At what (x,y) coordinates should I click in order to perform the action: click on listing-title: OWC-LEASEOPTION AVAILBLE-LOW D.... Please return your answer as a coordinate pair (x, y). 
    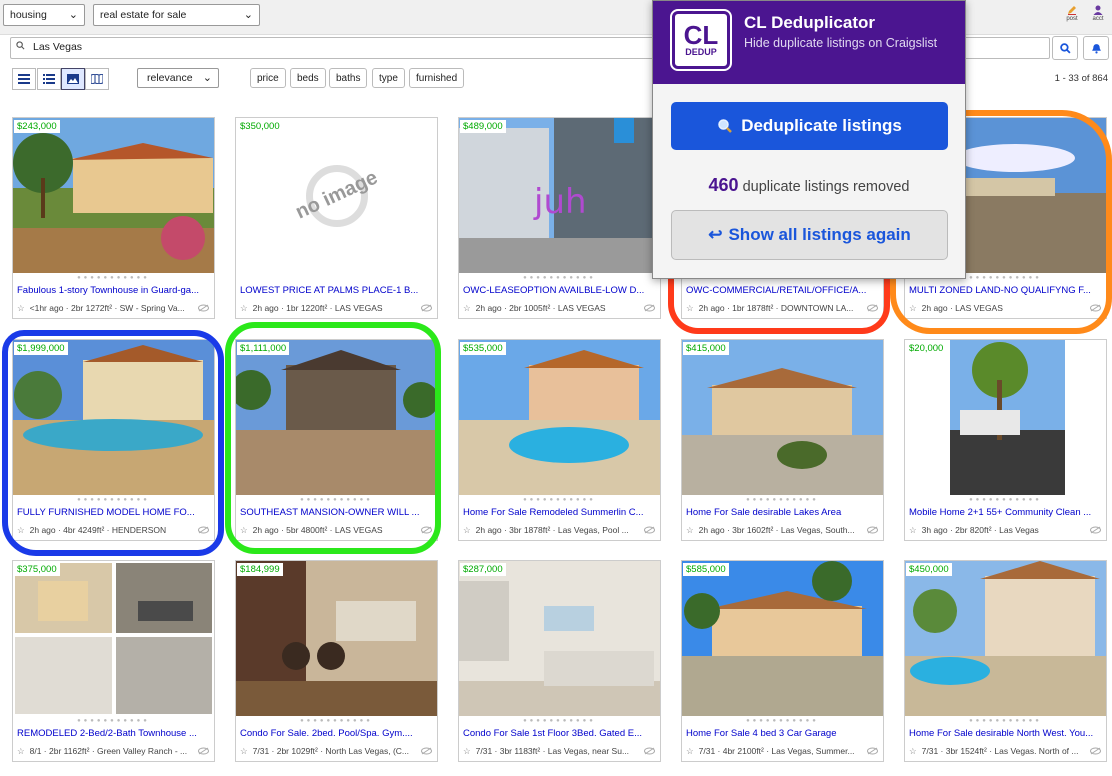
    Looking at the image, I should click on (559, 290).